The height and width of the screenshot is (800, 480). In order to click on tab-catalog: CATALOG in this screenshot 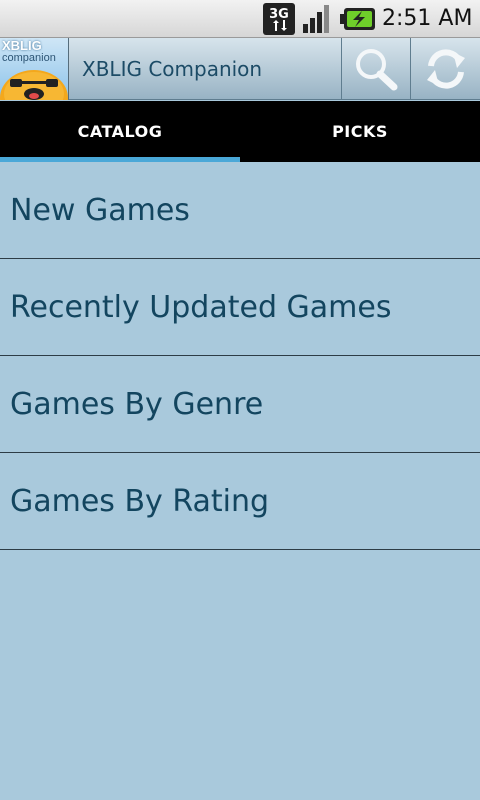, I will do `click(120, 131)`.